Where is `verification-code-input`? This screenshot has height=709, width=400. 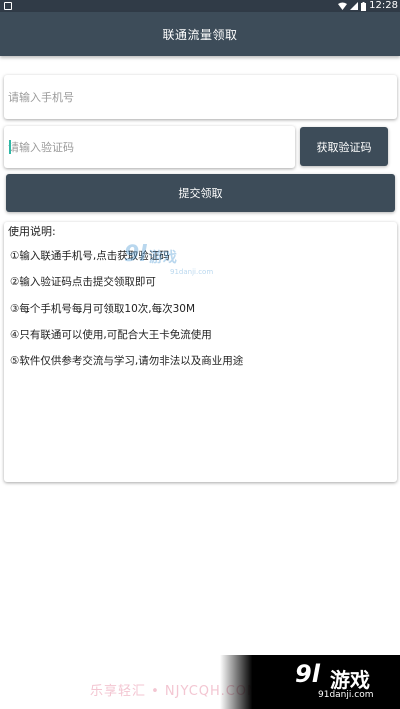
verification-code-input is located at coordinates (149, 147).